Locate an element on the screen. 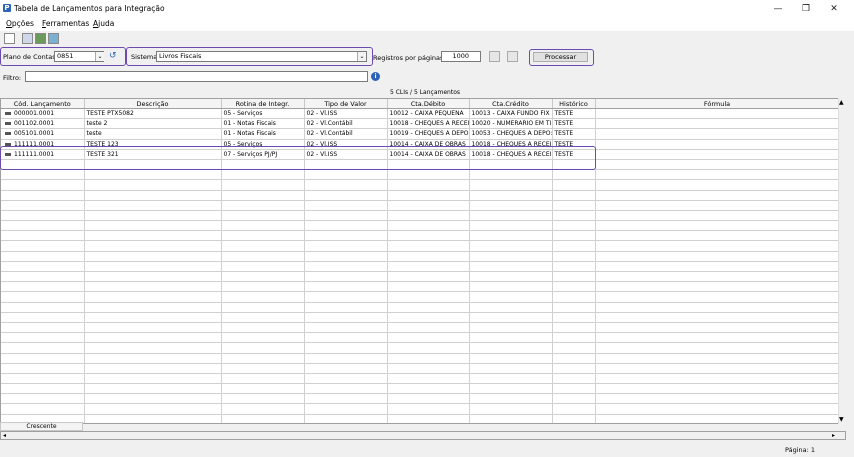 This screenshot has height=457, width=854. minimize-button: — is located at coordinates (778, 9).